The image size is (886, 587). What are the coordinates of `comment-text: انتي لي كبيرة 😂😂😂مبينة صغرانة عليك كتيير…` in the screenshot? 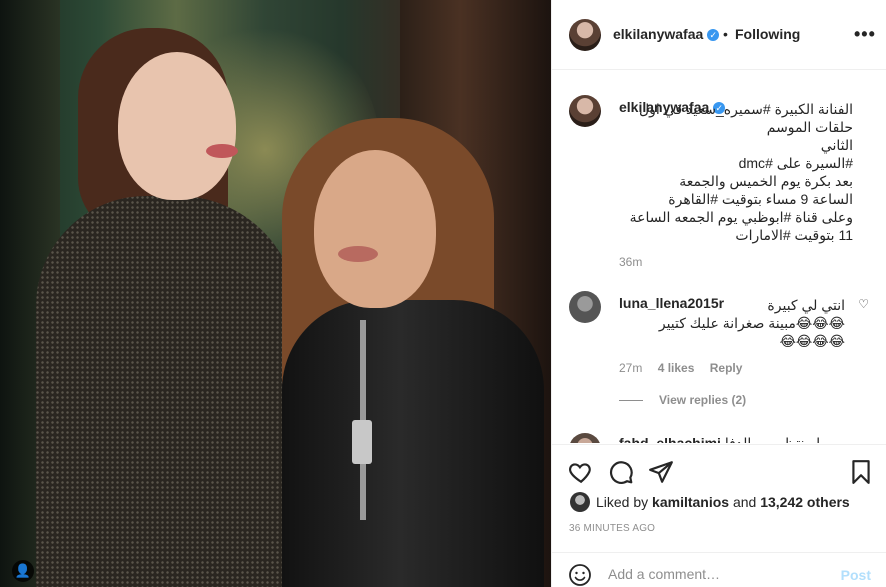 It's located at (730, 323).